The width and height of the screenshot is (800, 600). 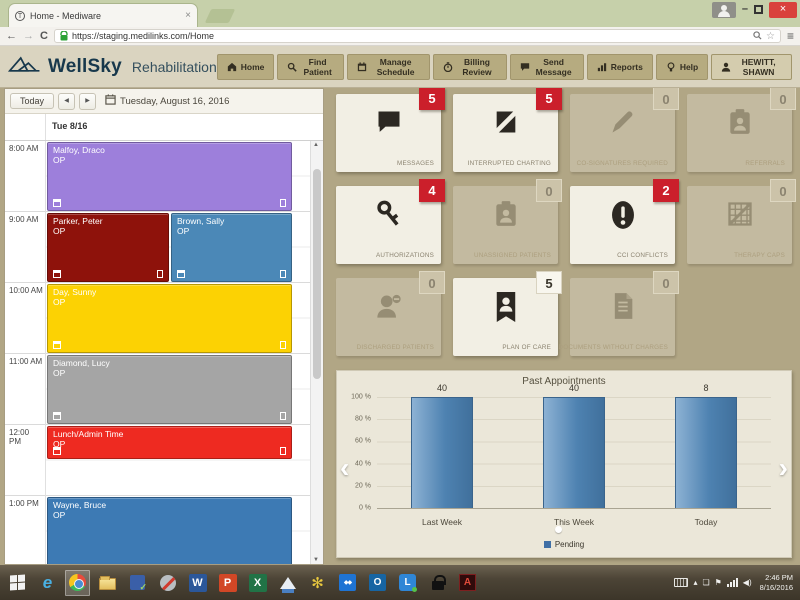 What do you see at coordinates (17, 583) in the screenshot?
I see `start-button` at bounding box center [17, 583].